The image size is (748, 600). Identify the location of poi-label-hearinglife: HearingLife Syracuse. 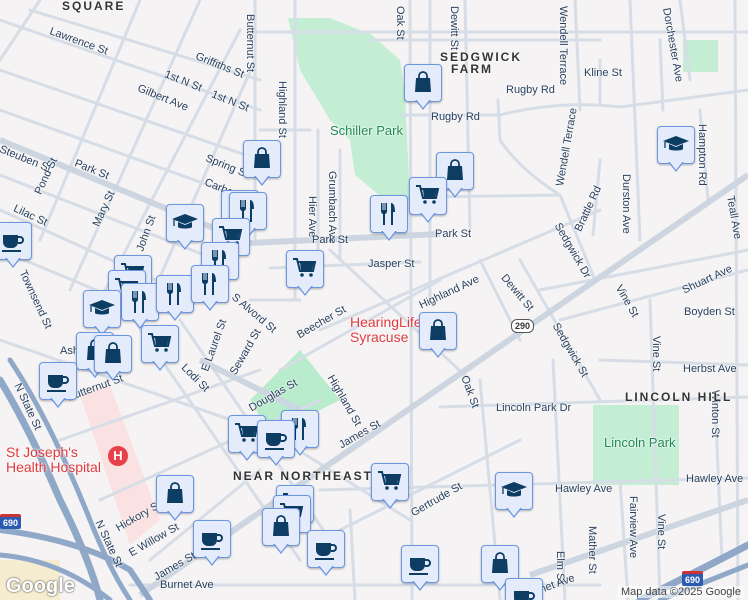
(387, 330).